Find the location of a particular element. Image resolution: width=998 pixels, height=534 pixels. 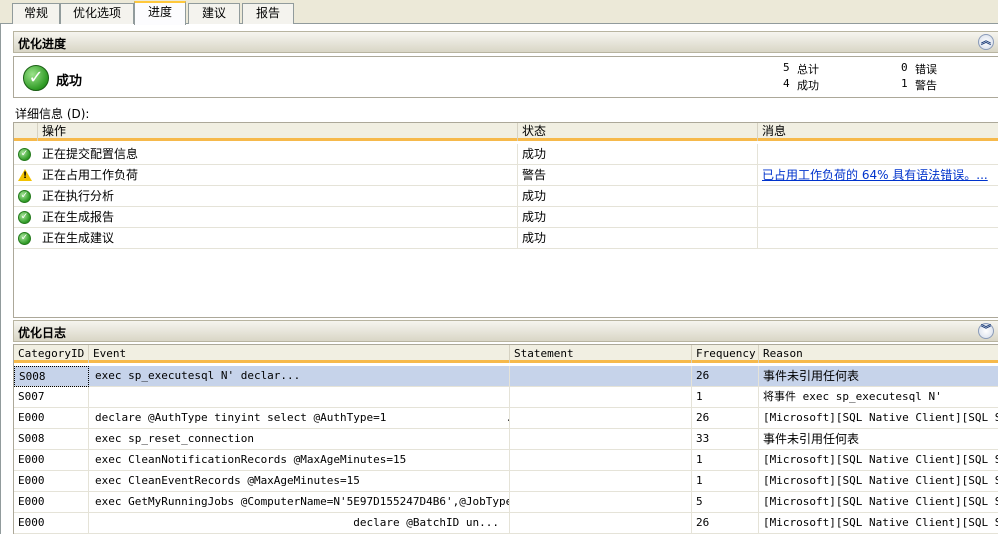

warning-icon-mark: ! is located at coordinates (25, 176).